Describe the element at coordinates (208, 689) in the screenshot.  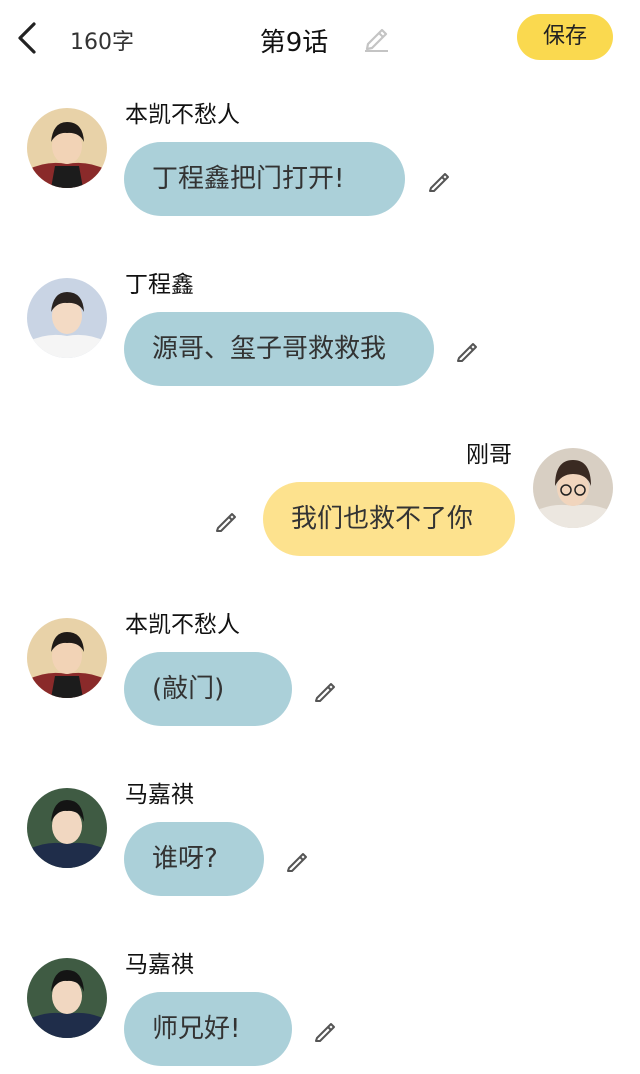
I see `message-bubble: (敲门)` at that location.